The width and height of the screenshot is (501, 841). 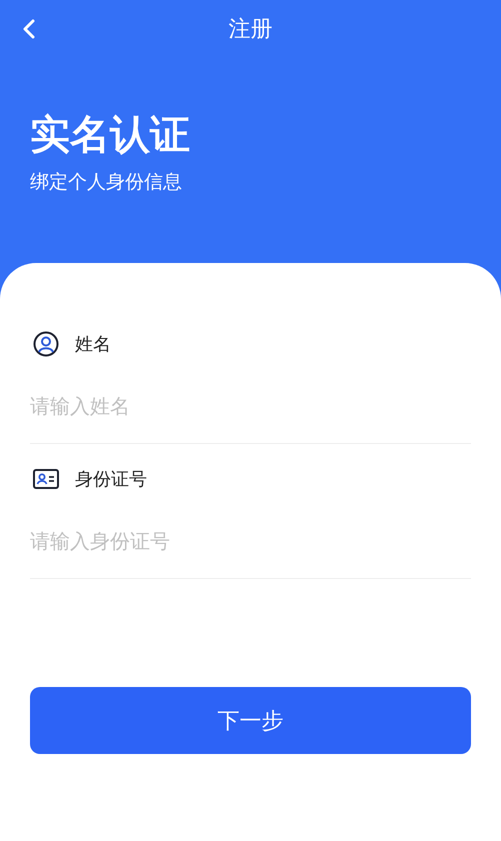 I want to click on page-subtitle: 绑定个人身份信息, so click(x=106, y=182).